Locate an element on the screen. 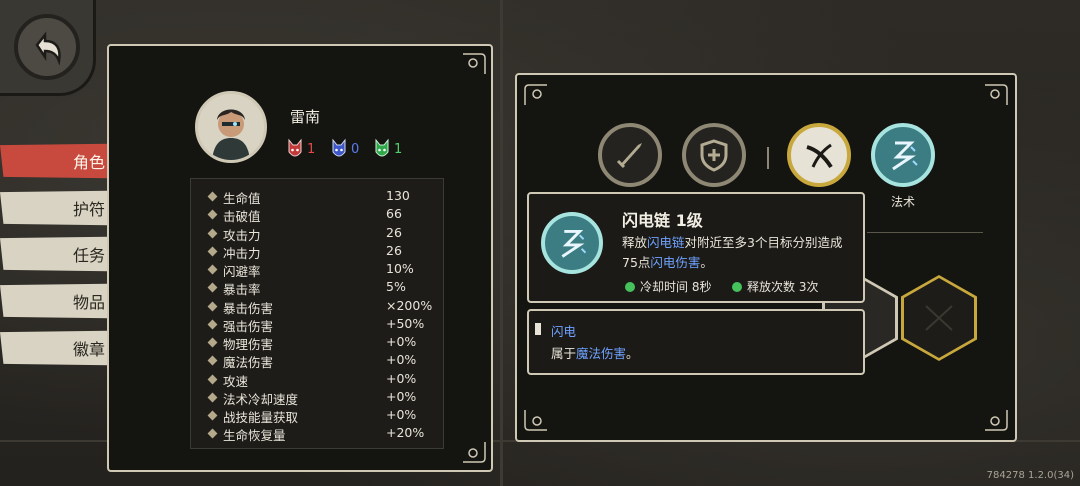 The height and width of the screenshot is (486, 1080). background-seam is located at coordinates (501, 243).